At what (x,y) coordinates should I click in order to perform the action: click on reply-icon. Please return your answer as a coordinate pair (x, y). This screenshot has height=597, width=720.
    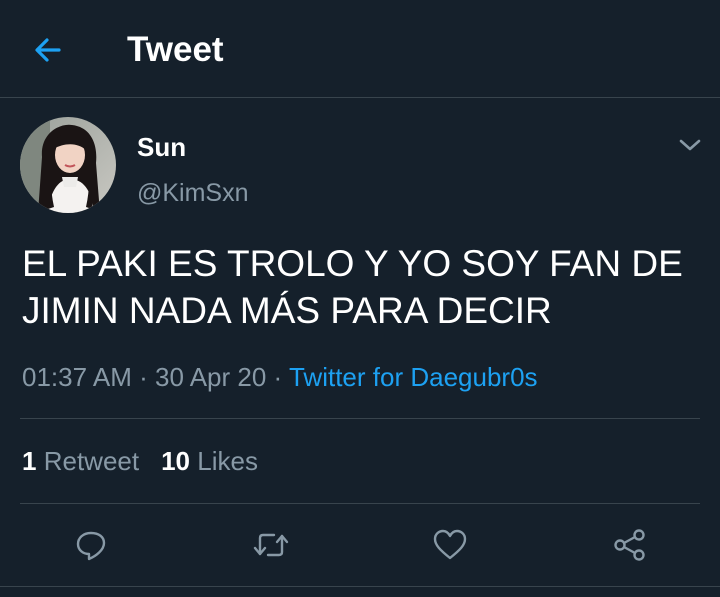
    Looking at the image, I should click on (91, 546).